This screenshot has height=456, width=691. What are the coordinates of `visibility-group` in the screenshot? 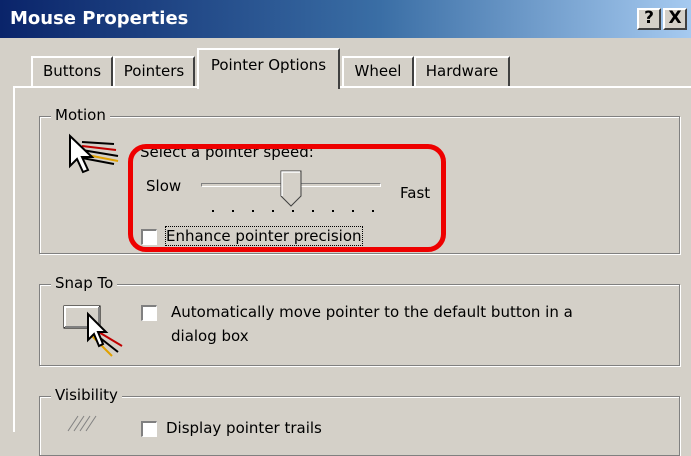 It's located at (359, 426).